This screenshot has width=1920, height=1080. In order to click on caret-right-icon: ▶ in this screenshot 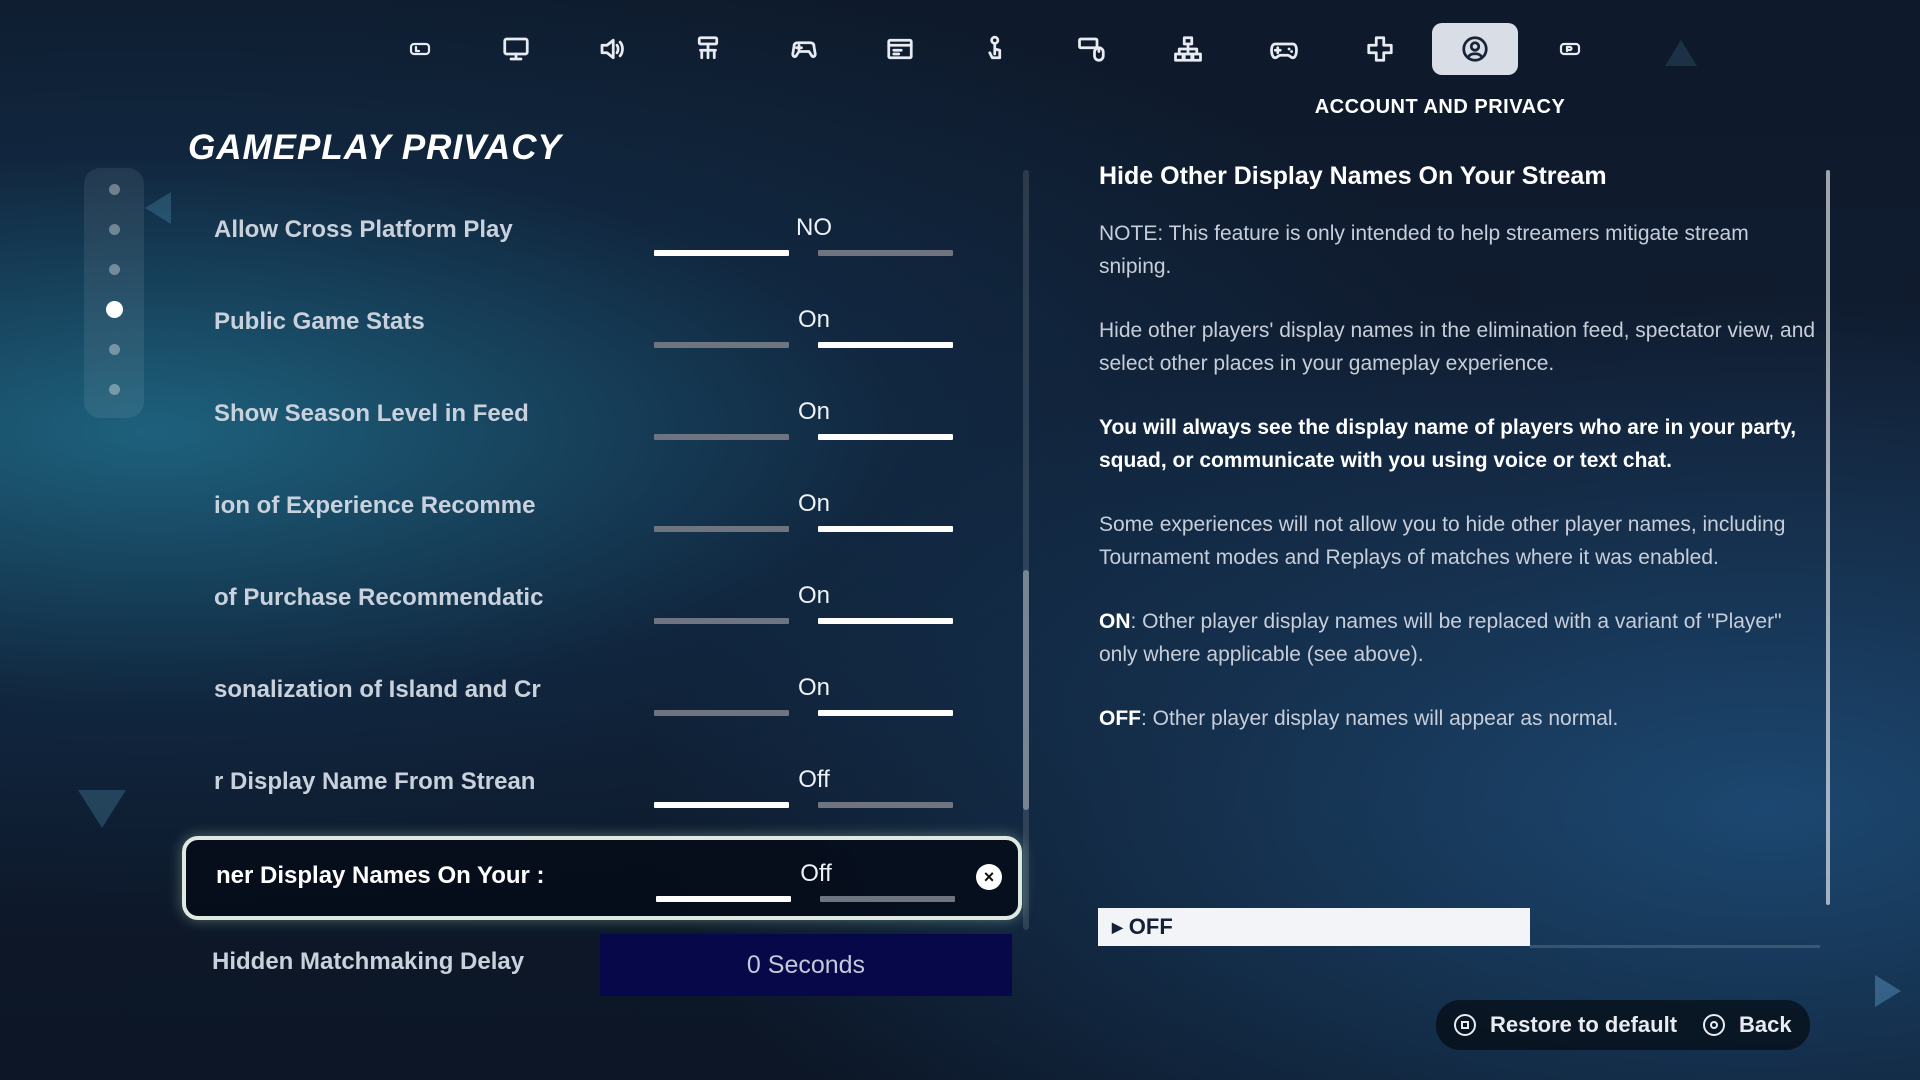, I will do `click(1117, 927)`.